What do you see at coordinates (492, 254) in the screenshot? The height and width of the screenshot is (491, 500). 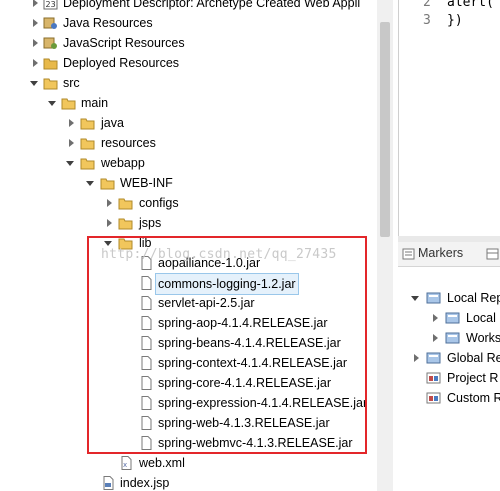 I see `table-icon` at bounding box center [492, 254].